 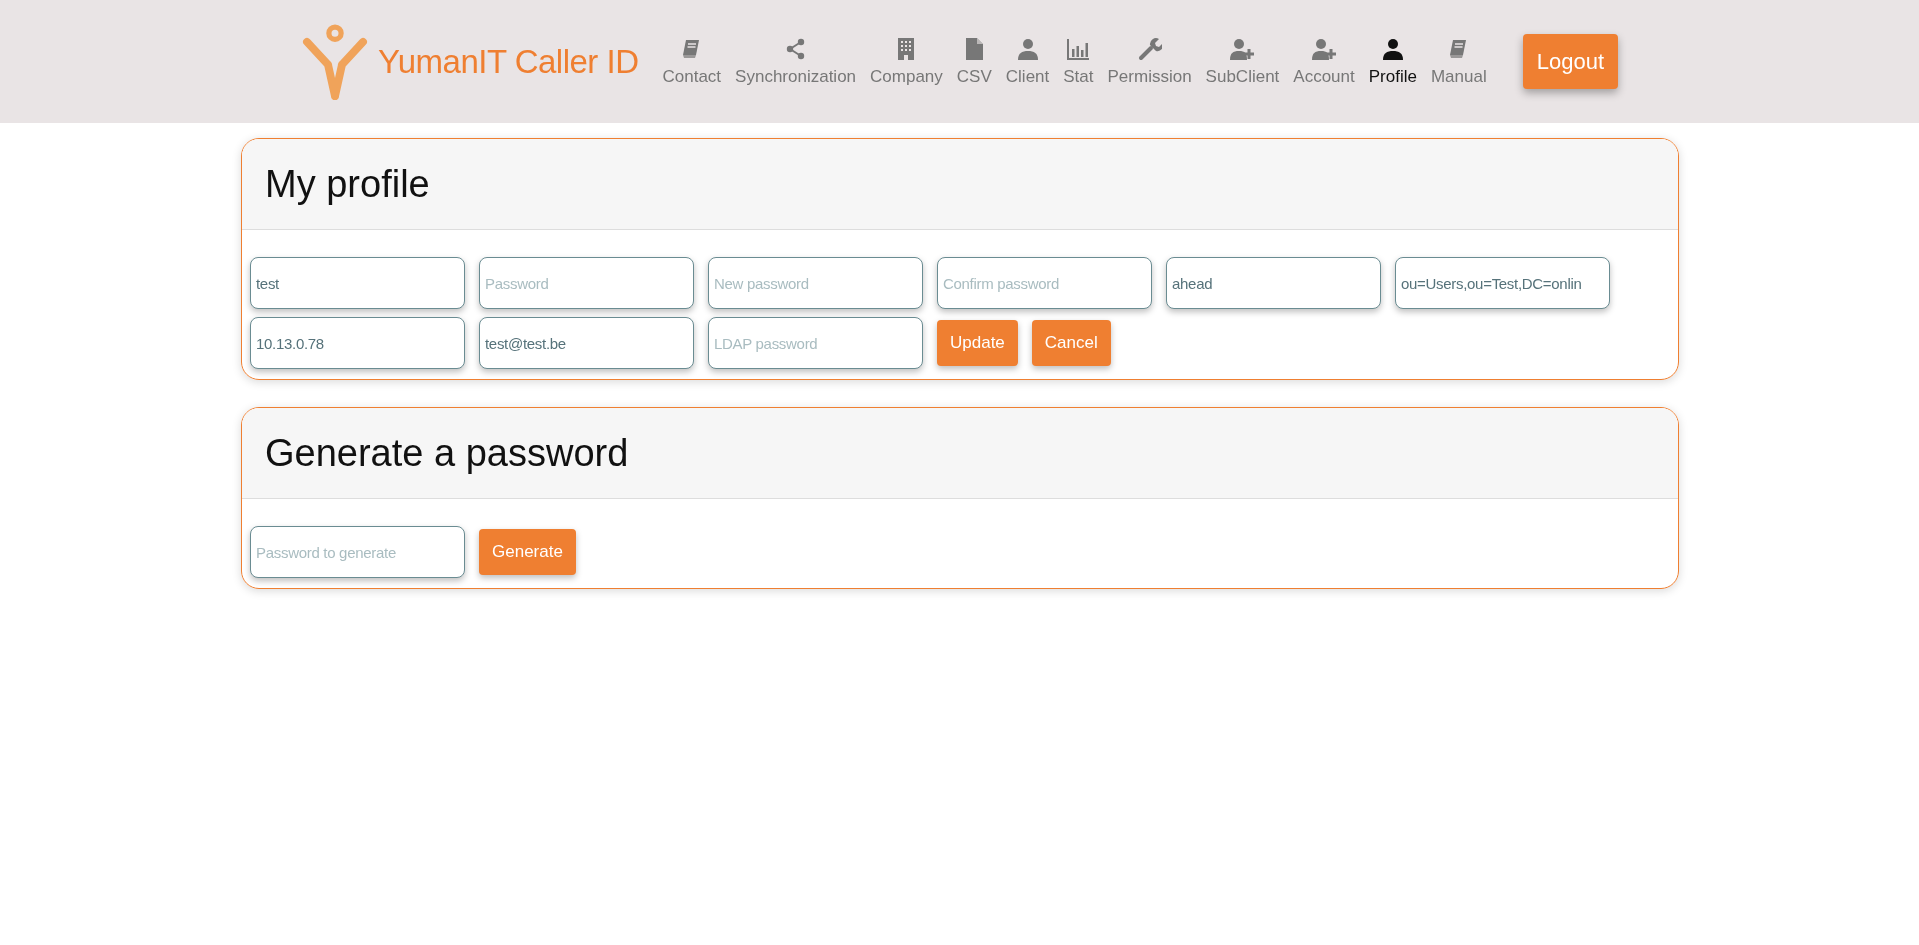 I want to click on nav-link: Stat, so click(x=1078, y=61).